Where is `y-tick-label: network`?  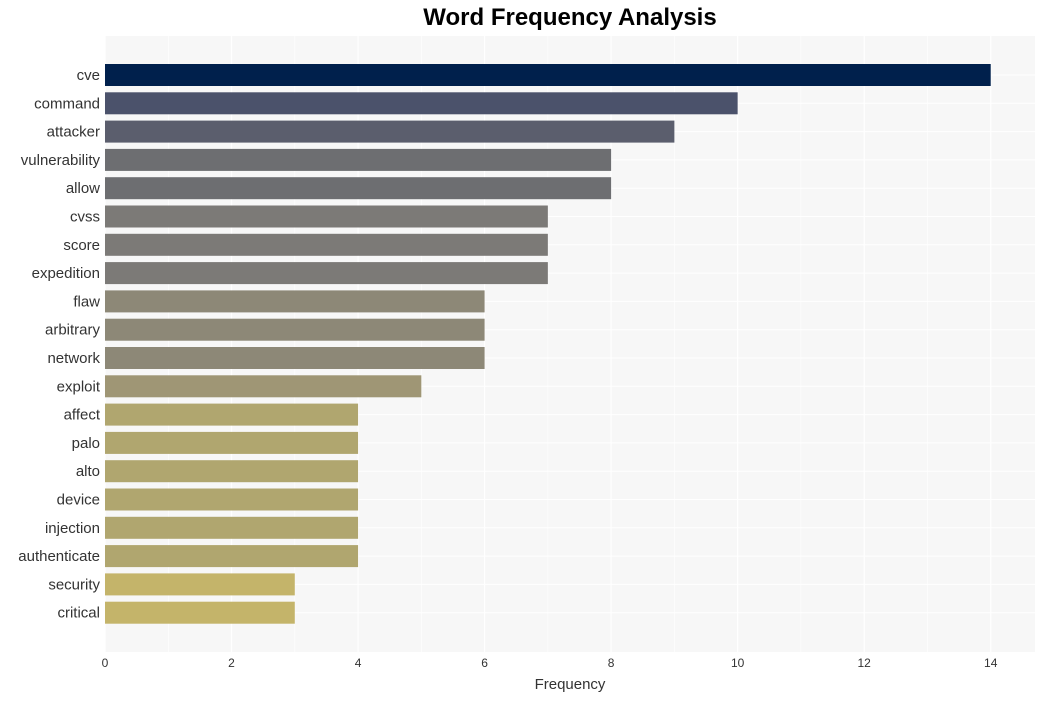
y-tick-label: network is located at coordinates (73, 358).